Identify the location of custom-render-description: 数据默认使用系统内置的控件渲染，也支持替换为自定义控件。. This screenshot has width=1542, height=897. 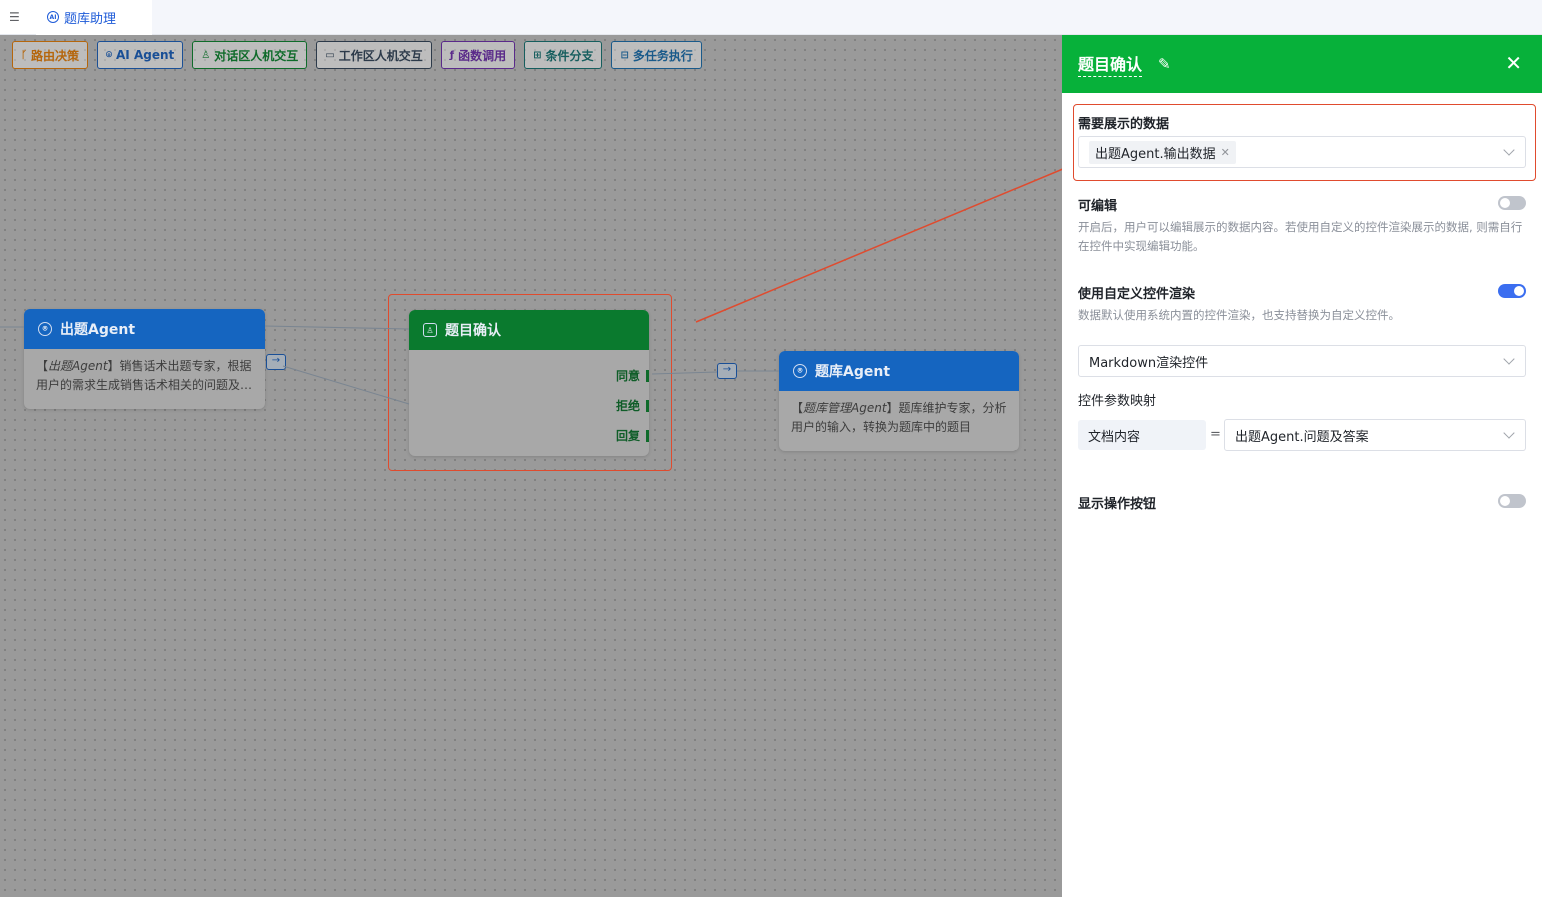
(1239, 315).